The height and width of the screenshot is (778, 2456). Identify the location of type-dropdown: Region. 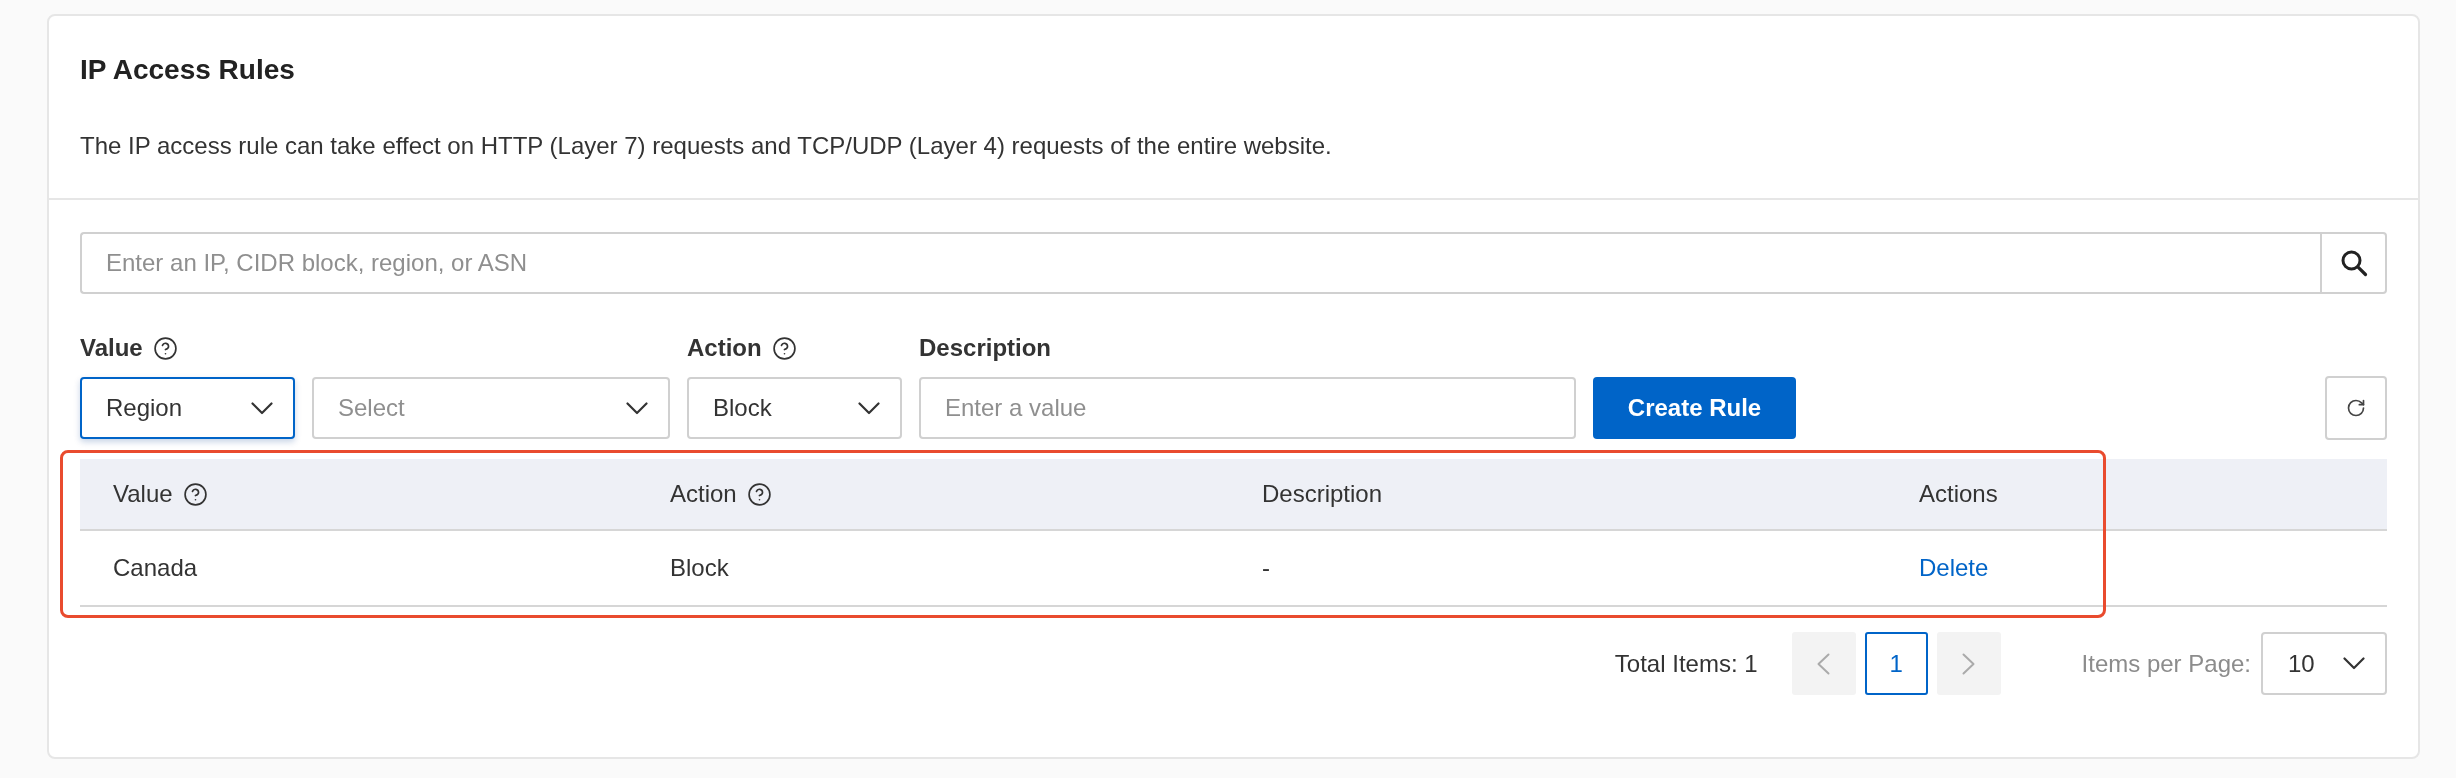
(187, 408).